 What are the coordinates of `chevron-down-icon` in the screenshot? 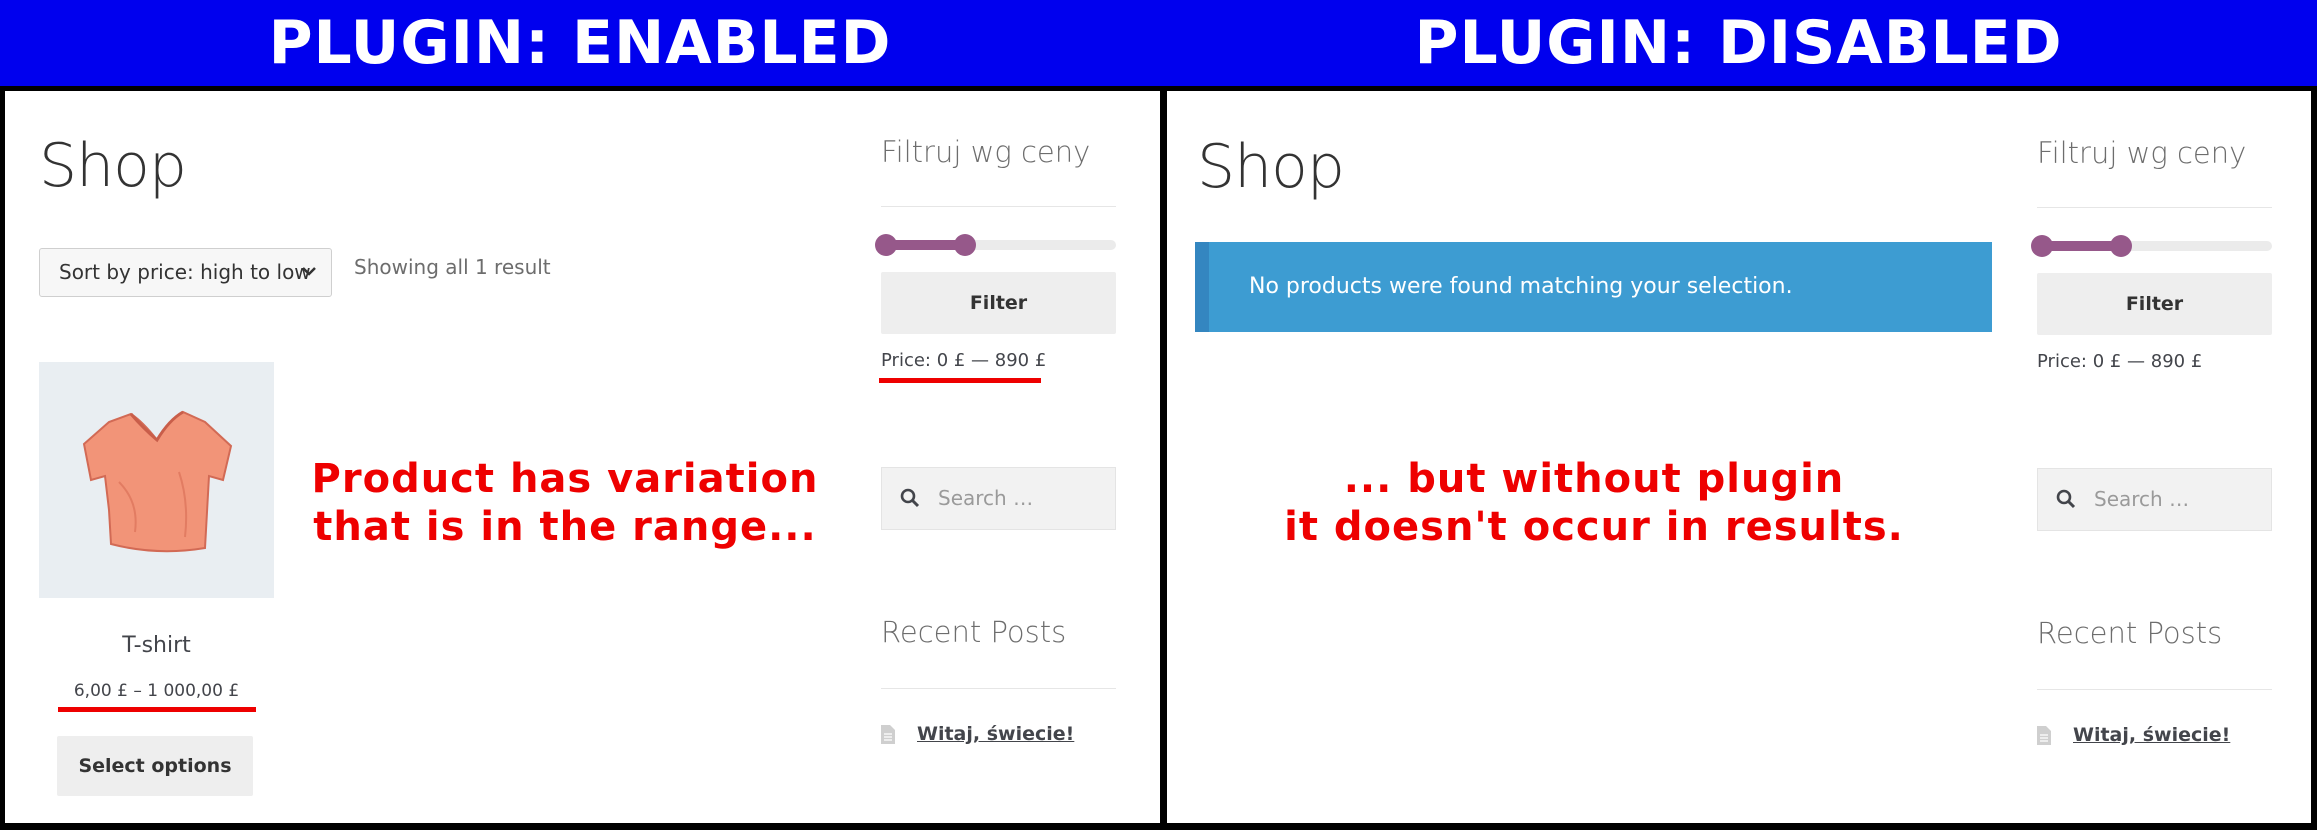 It's located at (309, 281).